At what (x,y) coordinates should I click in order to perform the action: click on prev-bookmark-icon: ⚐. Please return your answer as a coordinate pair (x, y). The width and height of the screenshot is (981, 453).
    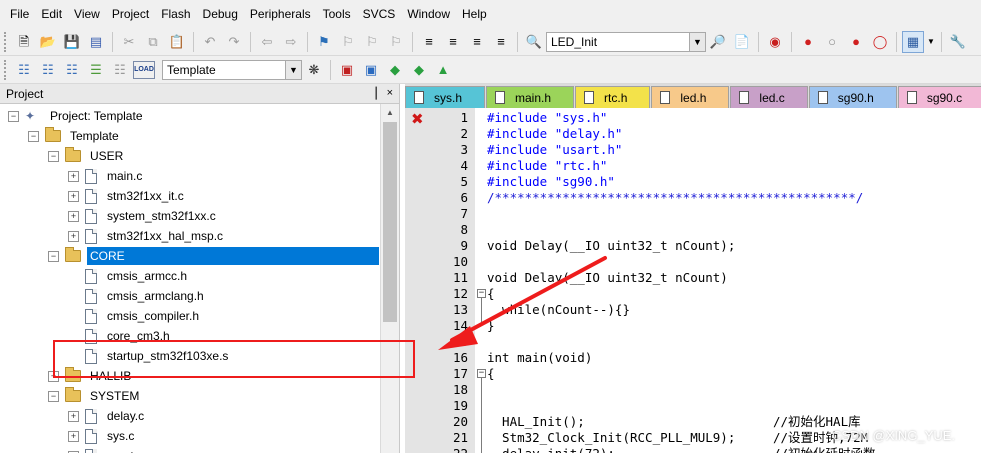
    Looking at the image, I should click on (348, 42).